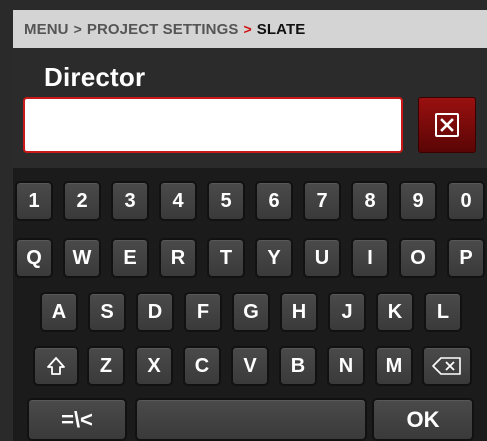 Image resolution: width=487 pixels, height=441 pixels. Describe the element at coordinates (423, 419) in the screenshot. I see `ok-key: OK` at that location.